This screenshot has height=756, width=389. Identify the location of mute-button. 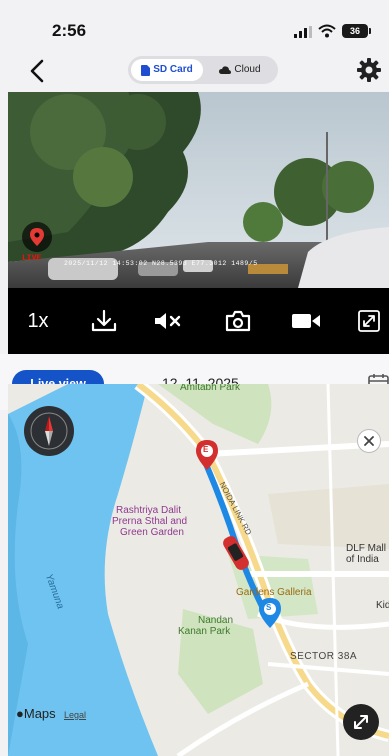
(168, 321).